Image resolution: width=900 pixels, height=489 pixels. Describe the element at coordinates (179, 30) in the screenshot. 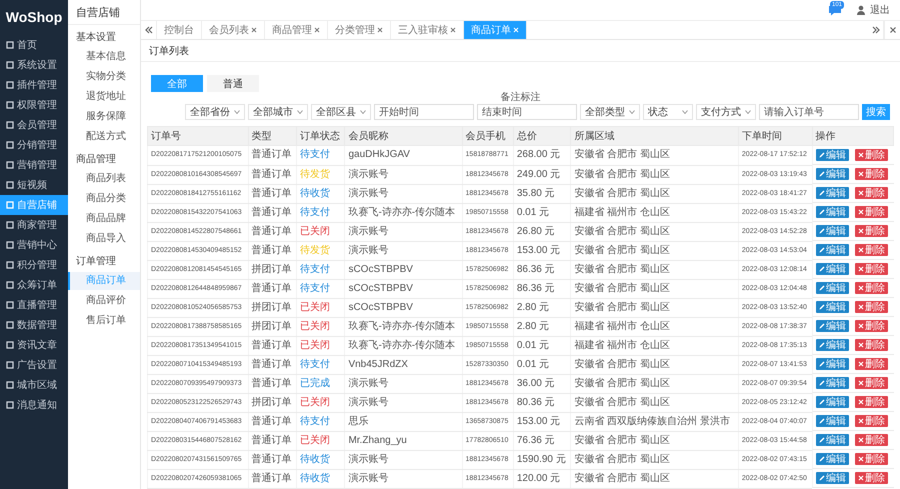

I see `tab: 控制台` at that location.